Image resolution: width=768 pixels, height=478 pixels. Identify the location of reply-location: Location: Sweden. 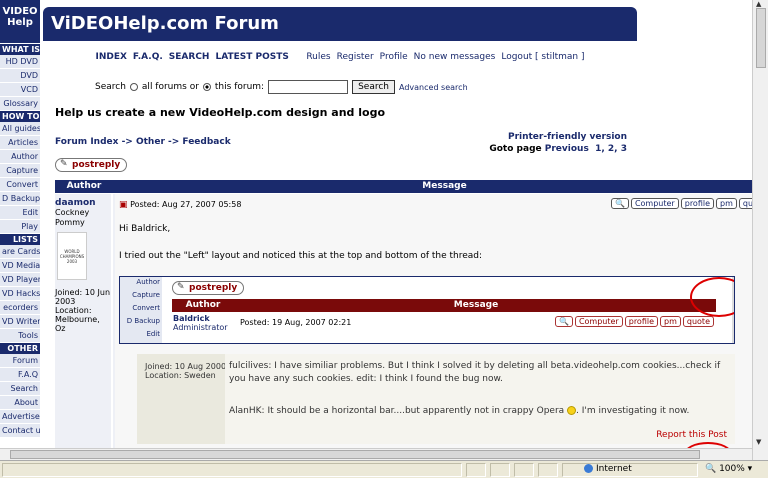
(180, 375).